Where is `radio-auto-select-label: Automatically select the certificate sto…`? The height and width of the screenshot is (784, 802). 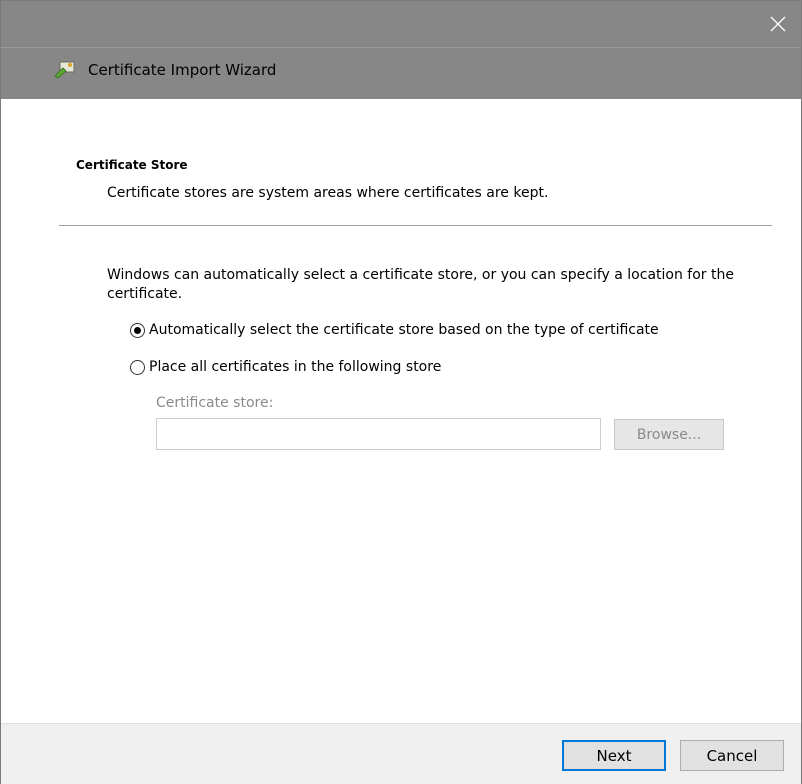
radio-auto-select-label: Automatically select the certificate sto… is located at coordinates (404, 330).